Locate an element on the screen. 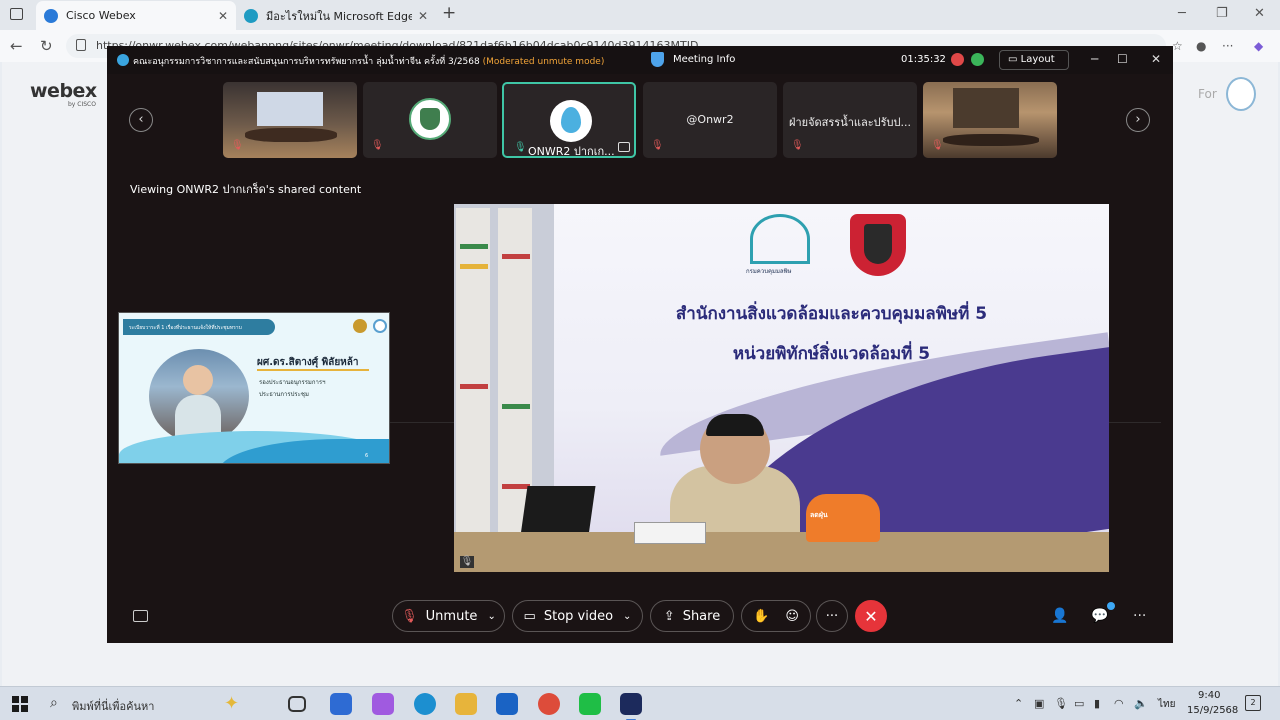 The image size is (1280, 720). chat-icon: 💬 is located at coordinates (1099, 616).